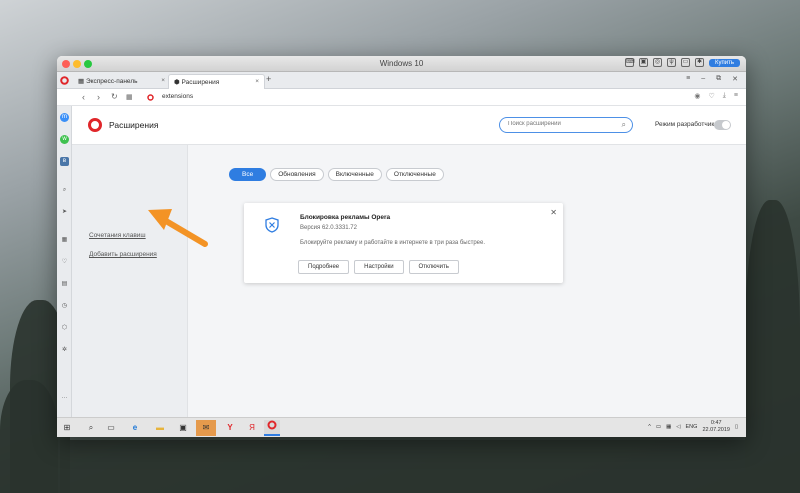 The width and height of the screenshot is (800, 493). Describe the element at coordinates (716, 423) in the screenshot. I see `clock-time: 0:47` at that location.